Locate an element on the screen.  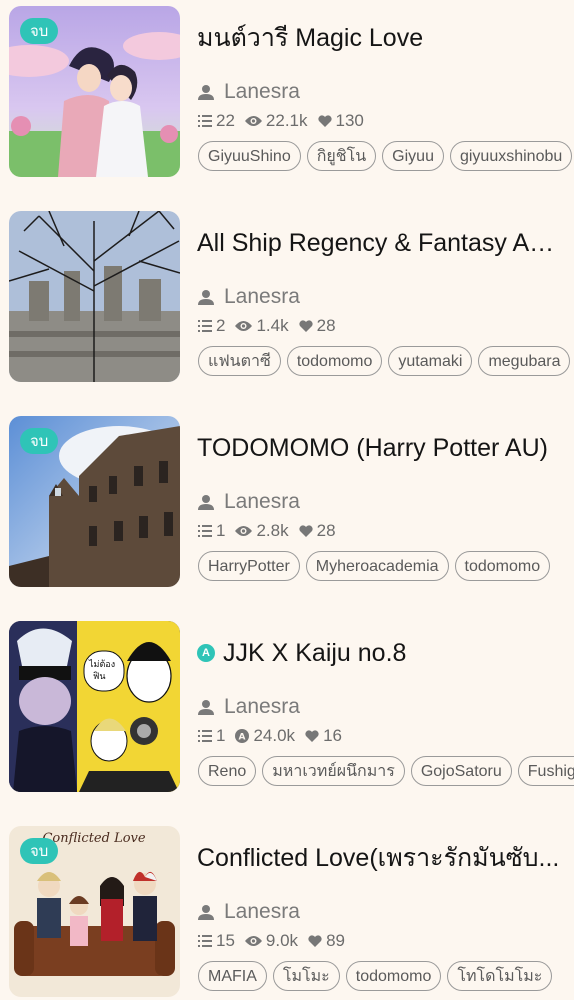
views-count: 9.0k is located at coordinates (282, 940).